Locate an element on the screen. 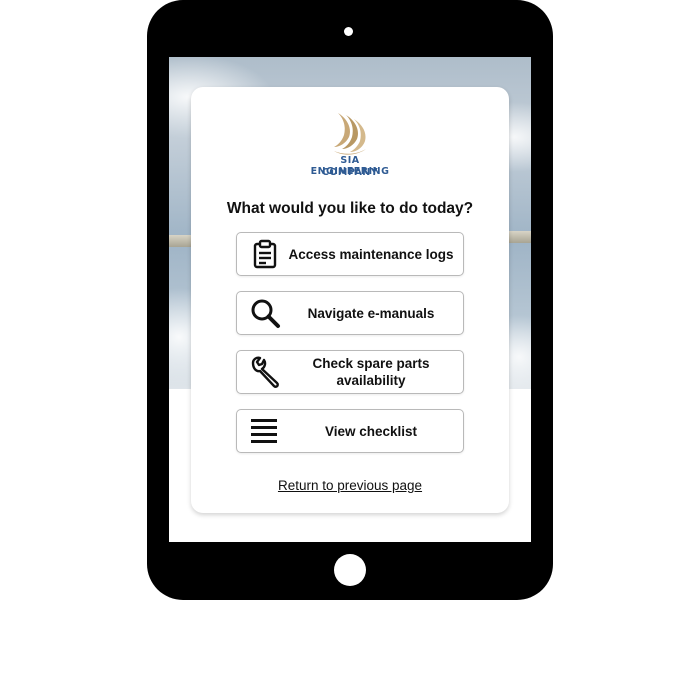 Image resolution: width=700 pixels, height=700 pixels. prompt-heading: What would you like to do today? is located at coordinates (350, 208).